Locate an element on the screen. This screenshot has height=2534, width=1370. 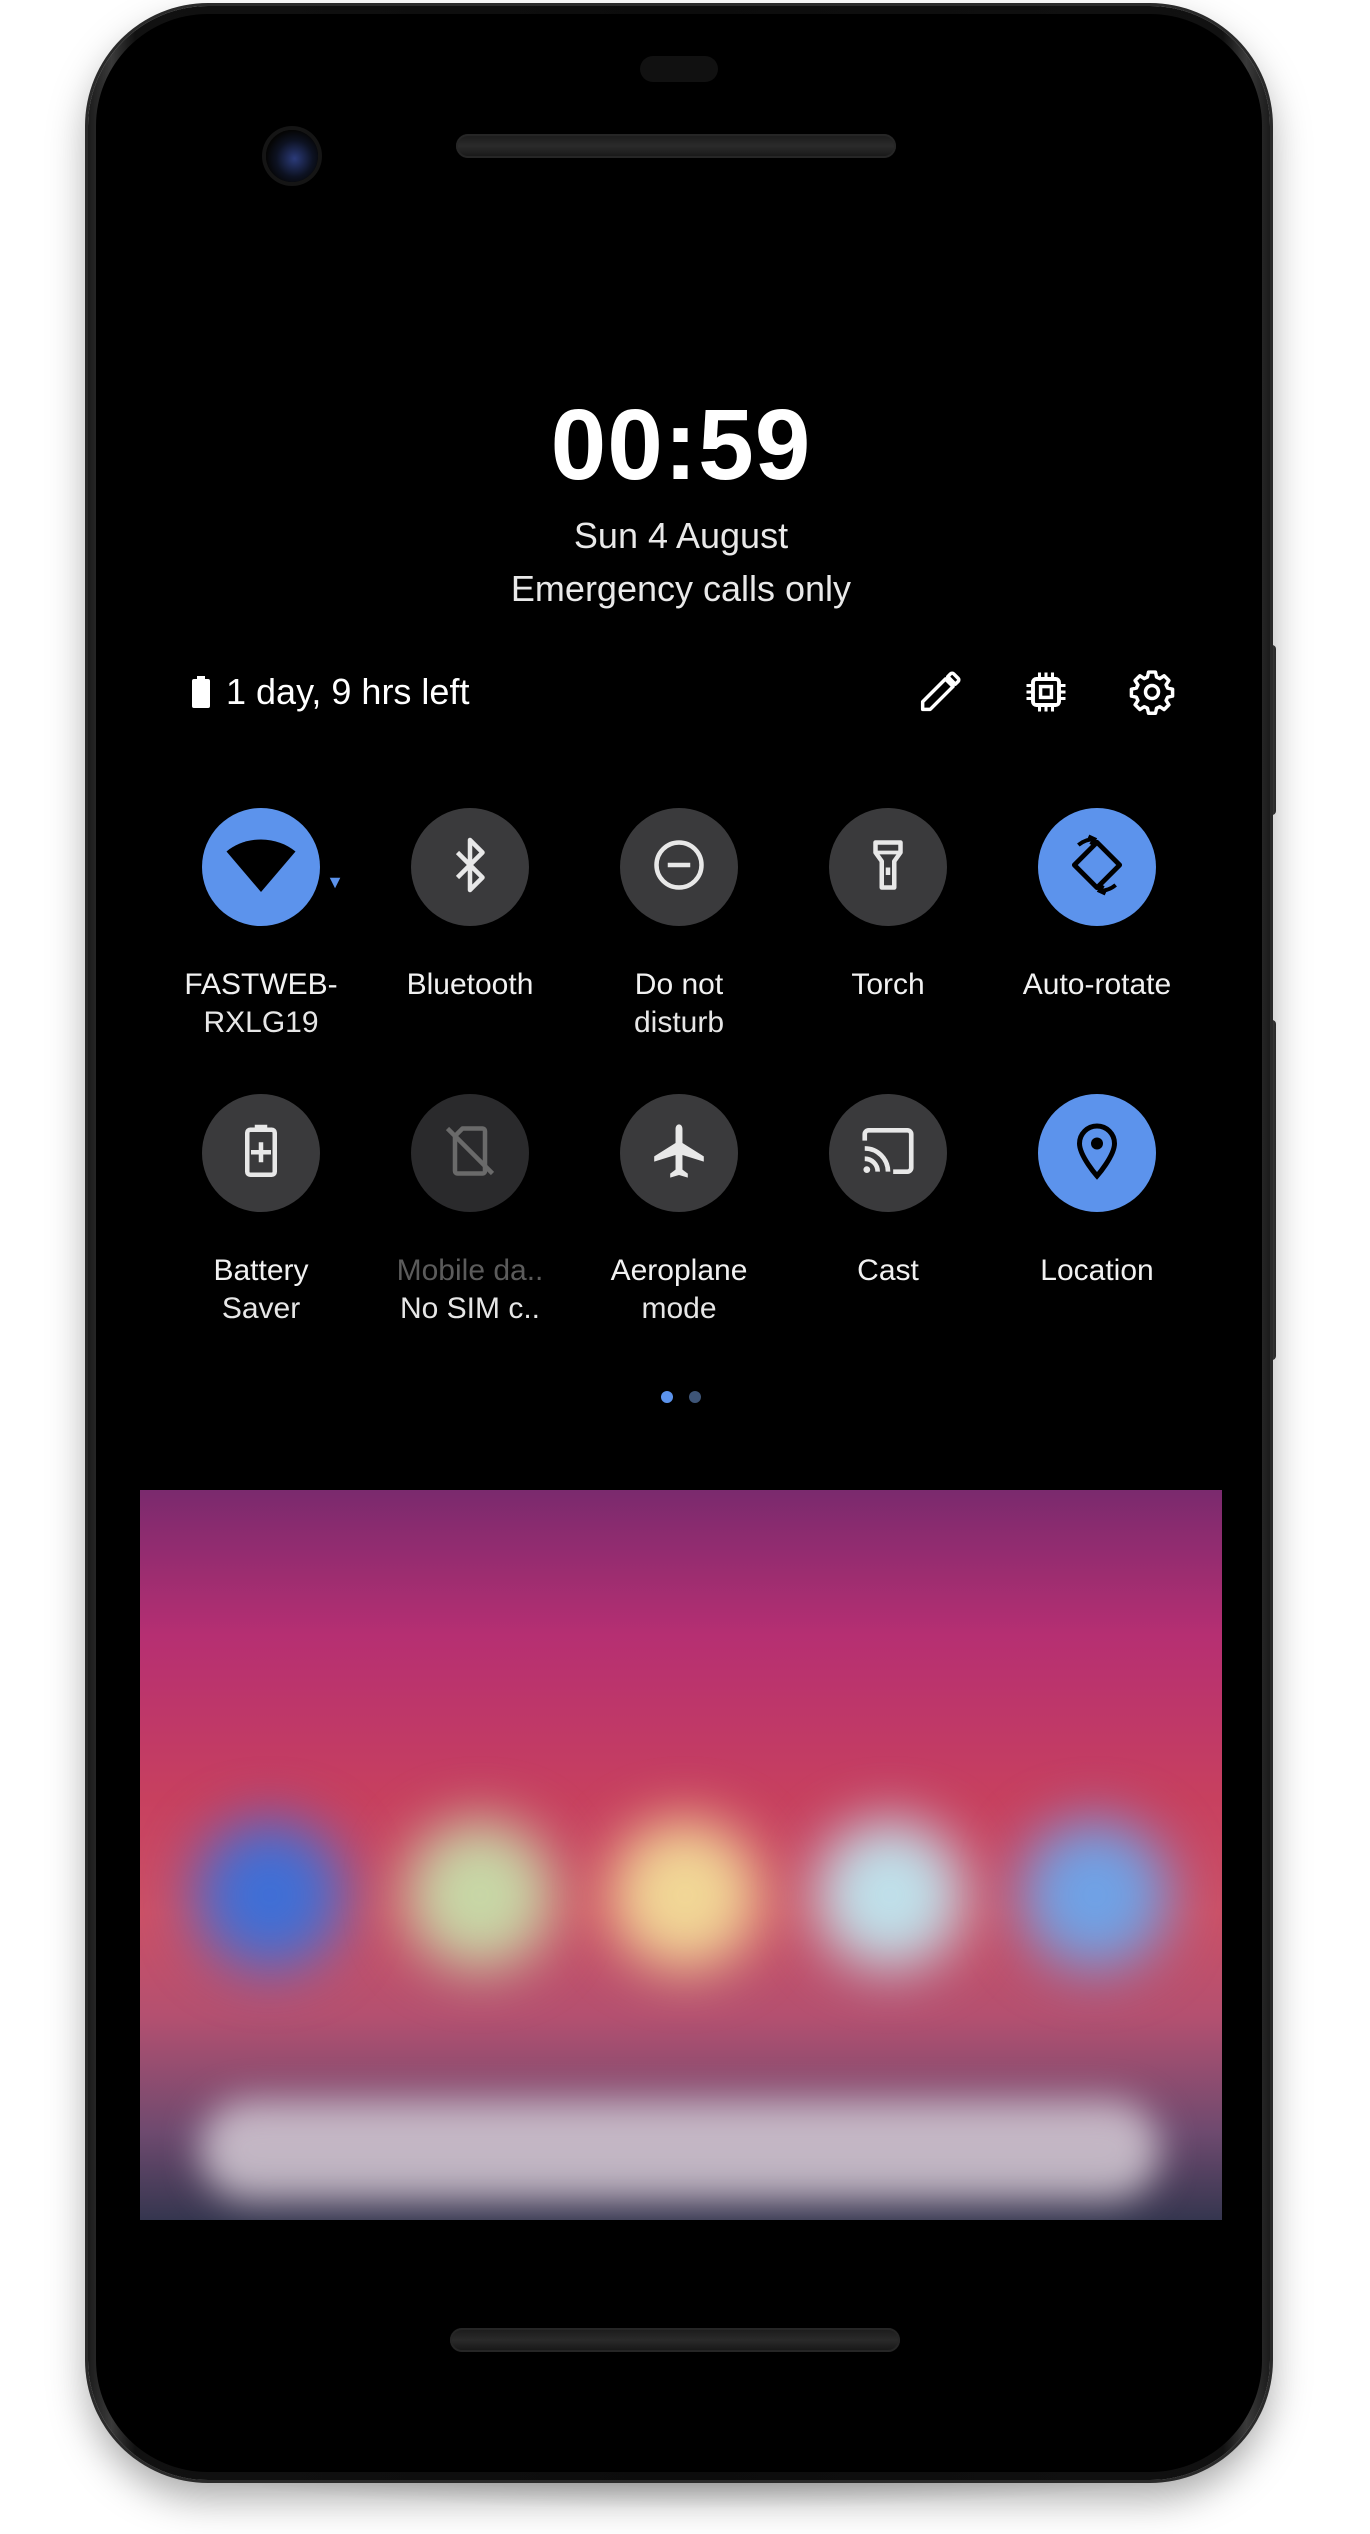
tile-wifi-label: FASTWEB- is located at coordinates (261, 984).